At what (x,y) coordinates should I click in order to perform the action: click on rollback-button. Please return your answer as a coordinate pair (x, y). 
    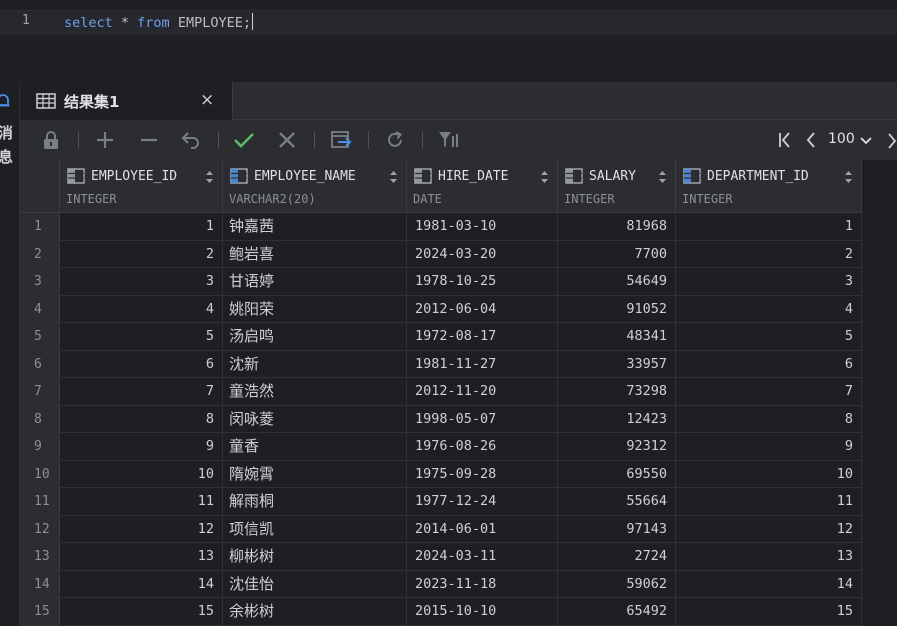
    Looking at the image, I should click on (287, 140).